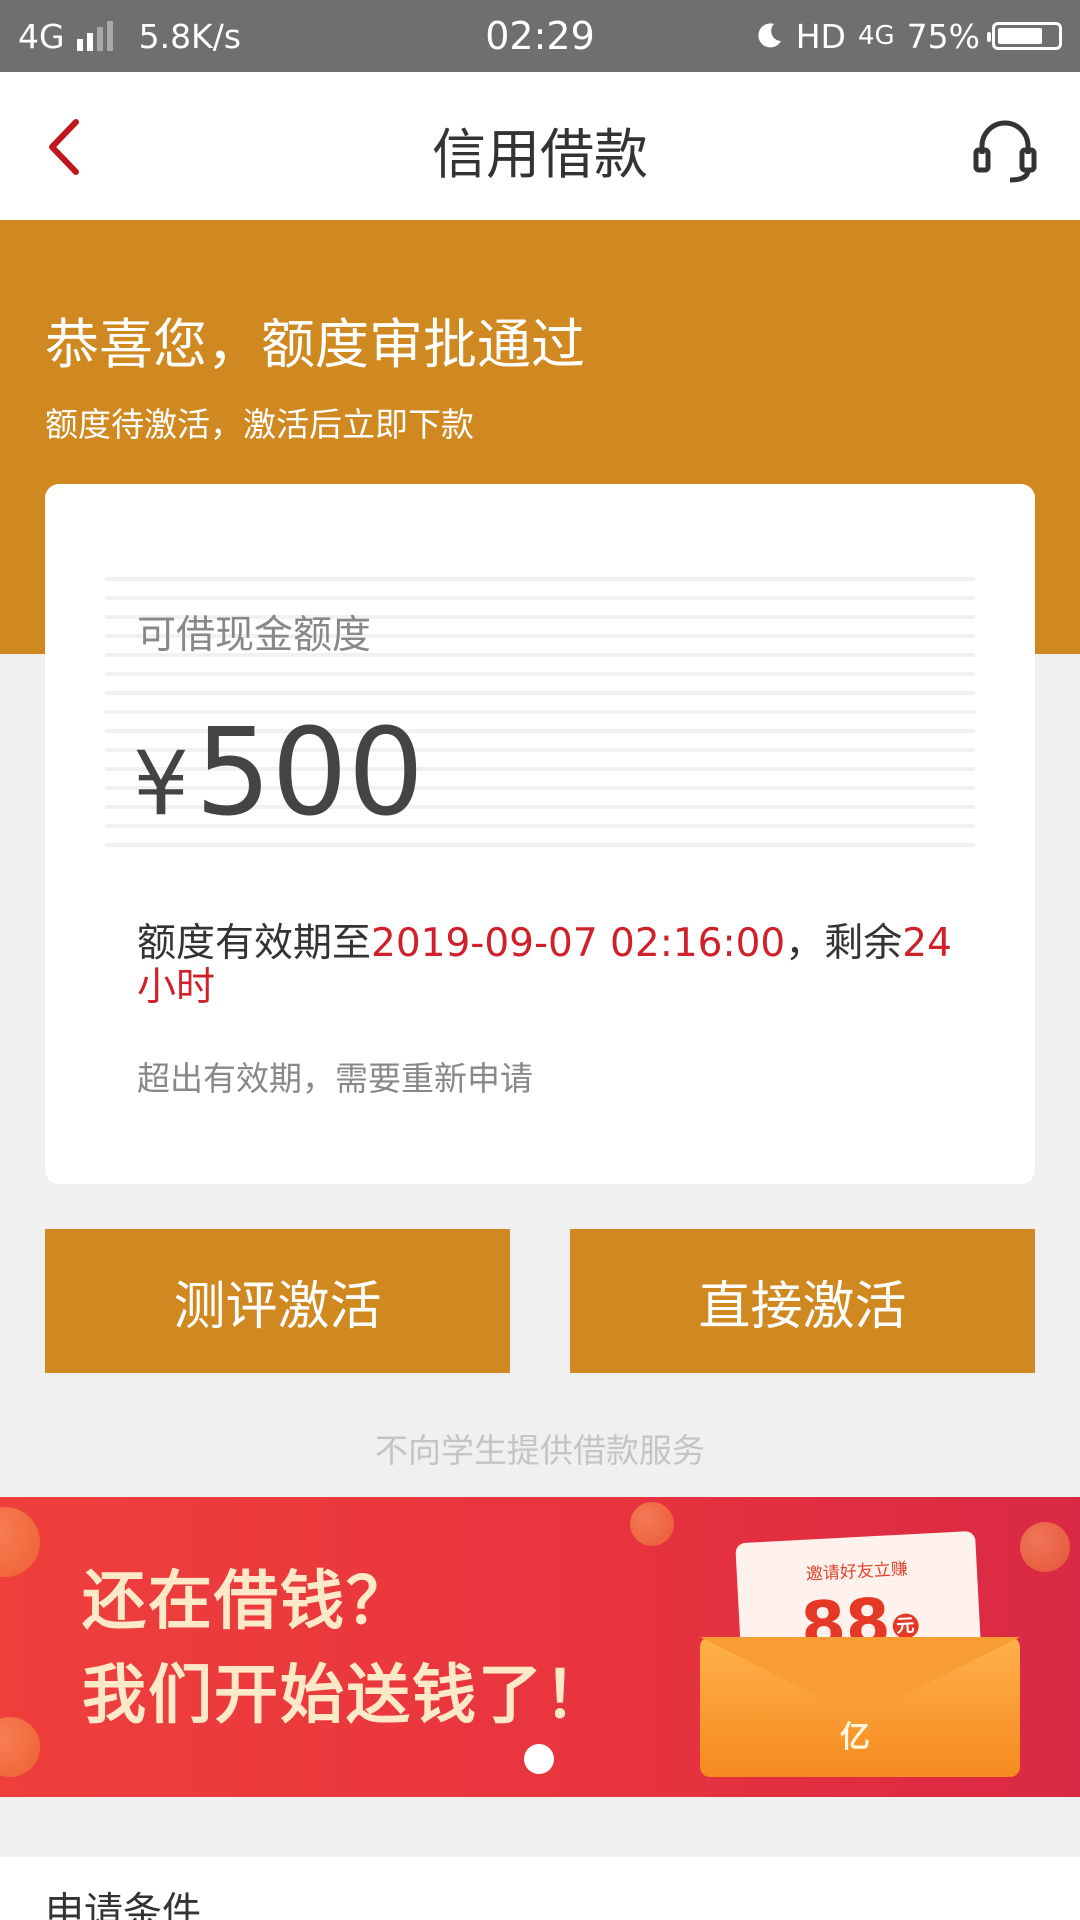  What do you see at coordinates (539, 1759) in the screenshot?
I see `carousel-indicator` at bounding box center [539, 1759].